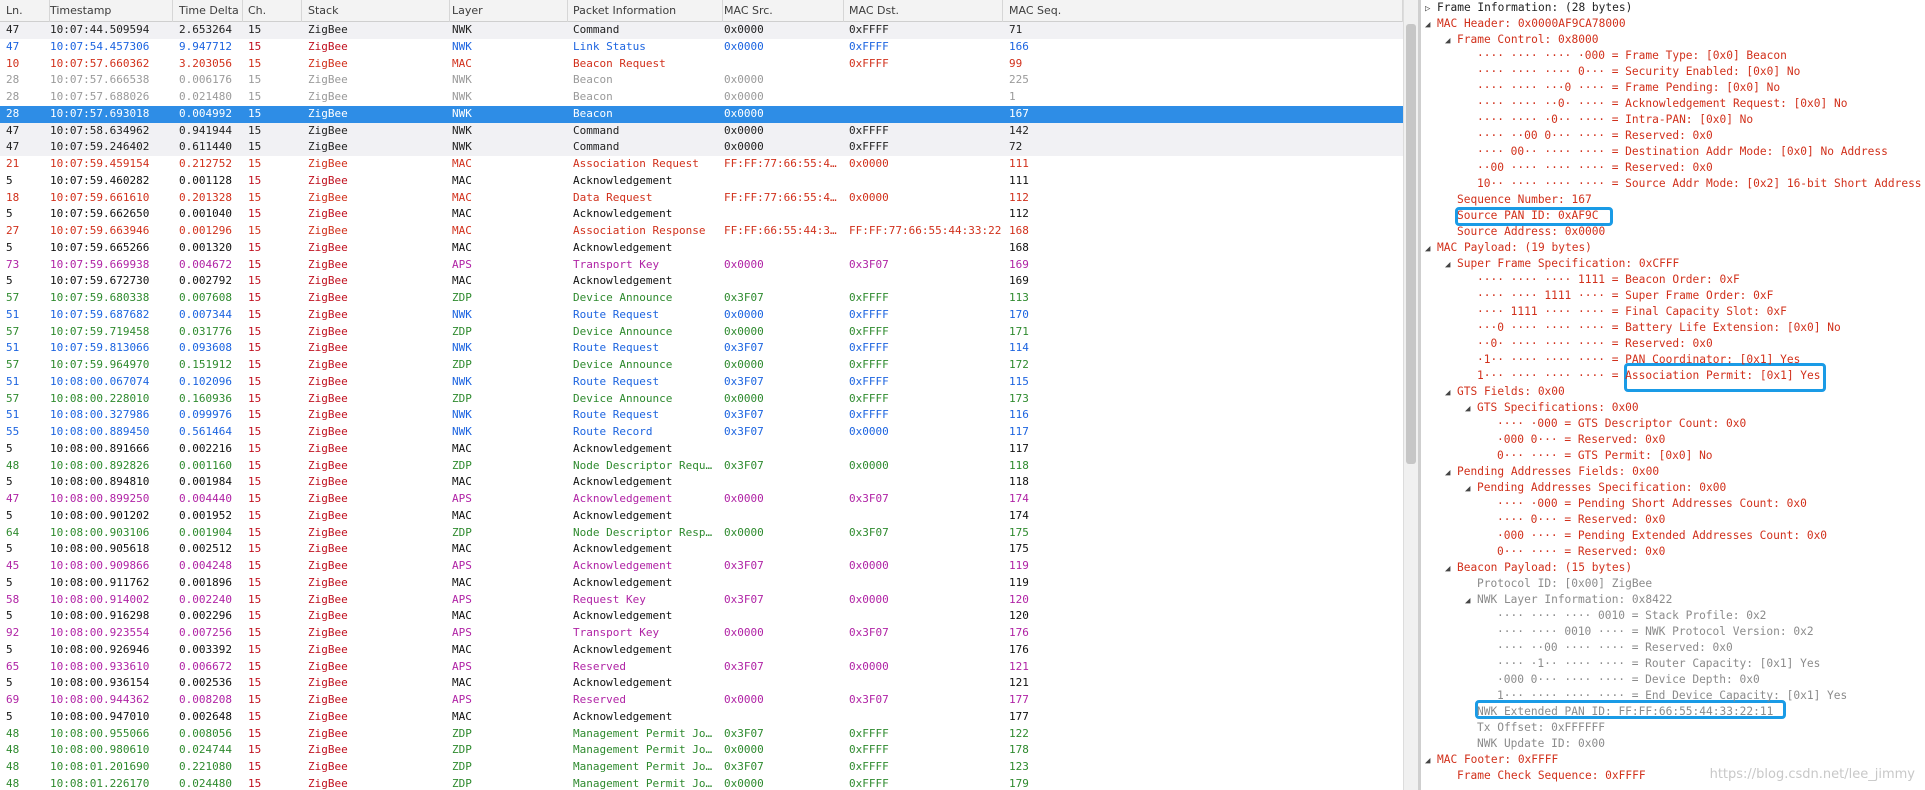 The image size is (1925, 790). What do you see at coordinates (923, 11) in the screenshot?
I see `column-header-mac-dst: MAC Dst.` at bounding box center [923, 11].